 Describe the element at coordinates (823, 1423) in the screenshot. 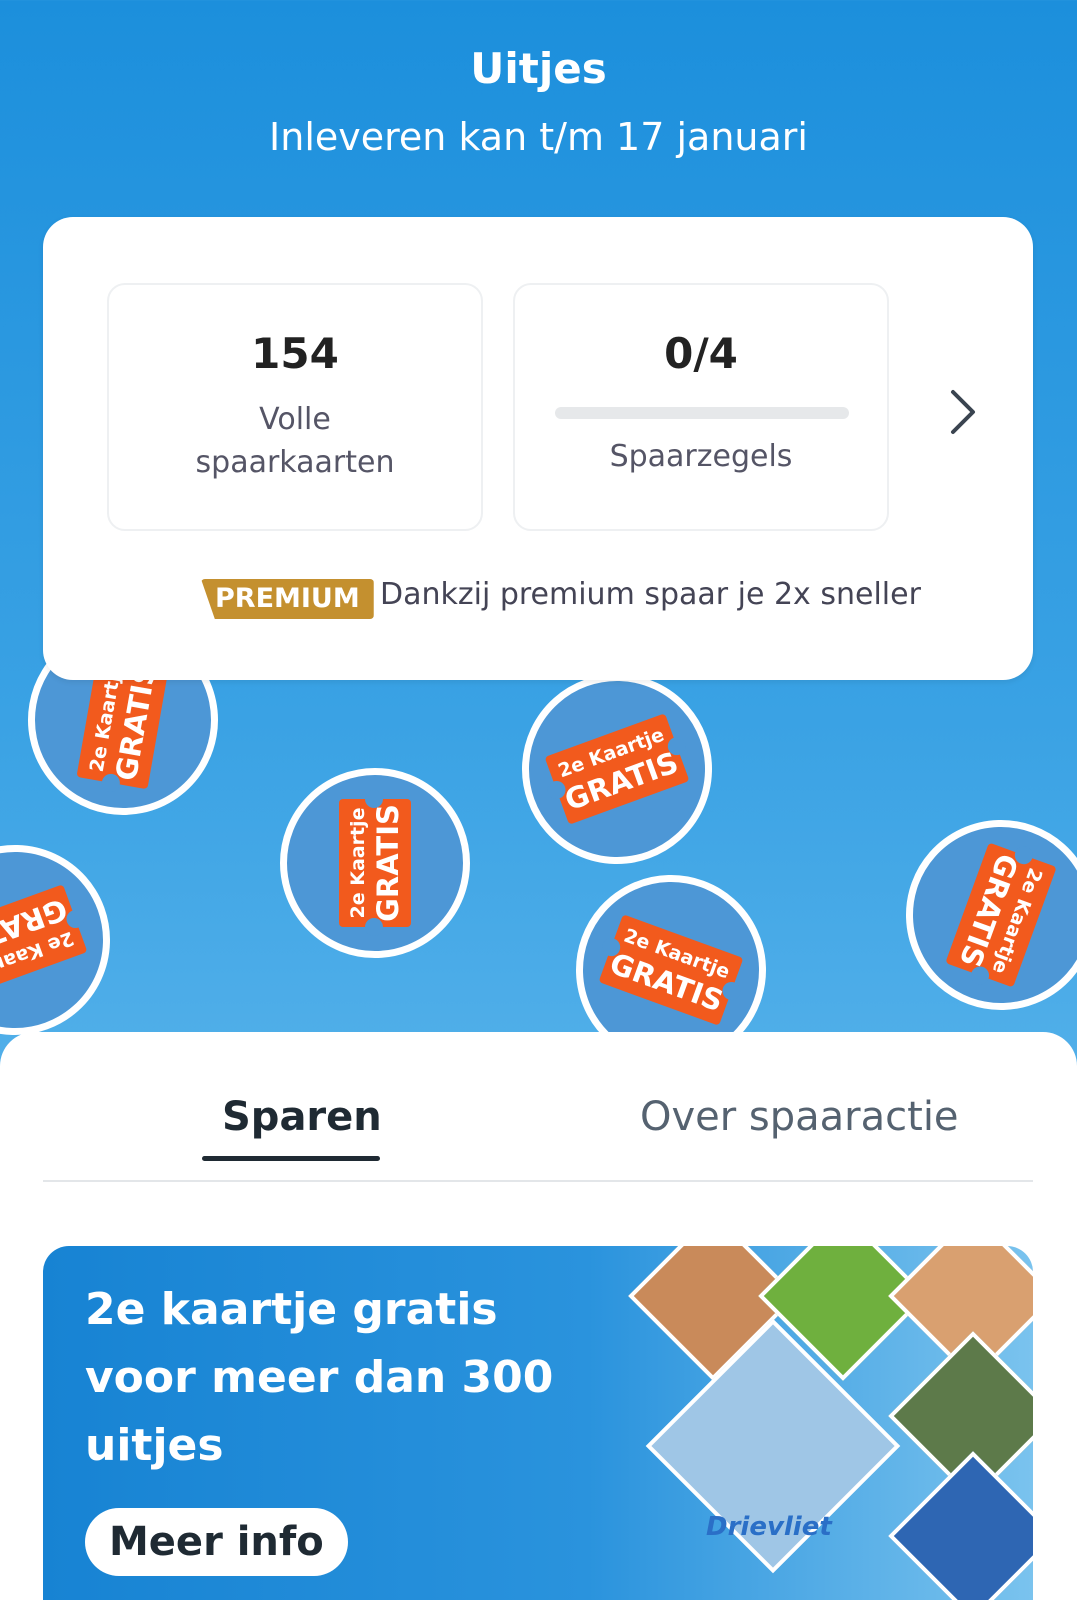

I see `attractions-collage` at that location.